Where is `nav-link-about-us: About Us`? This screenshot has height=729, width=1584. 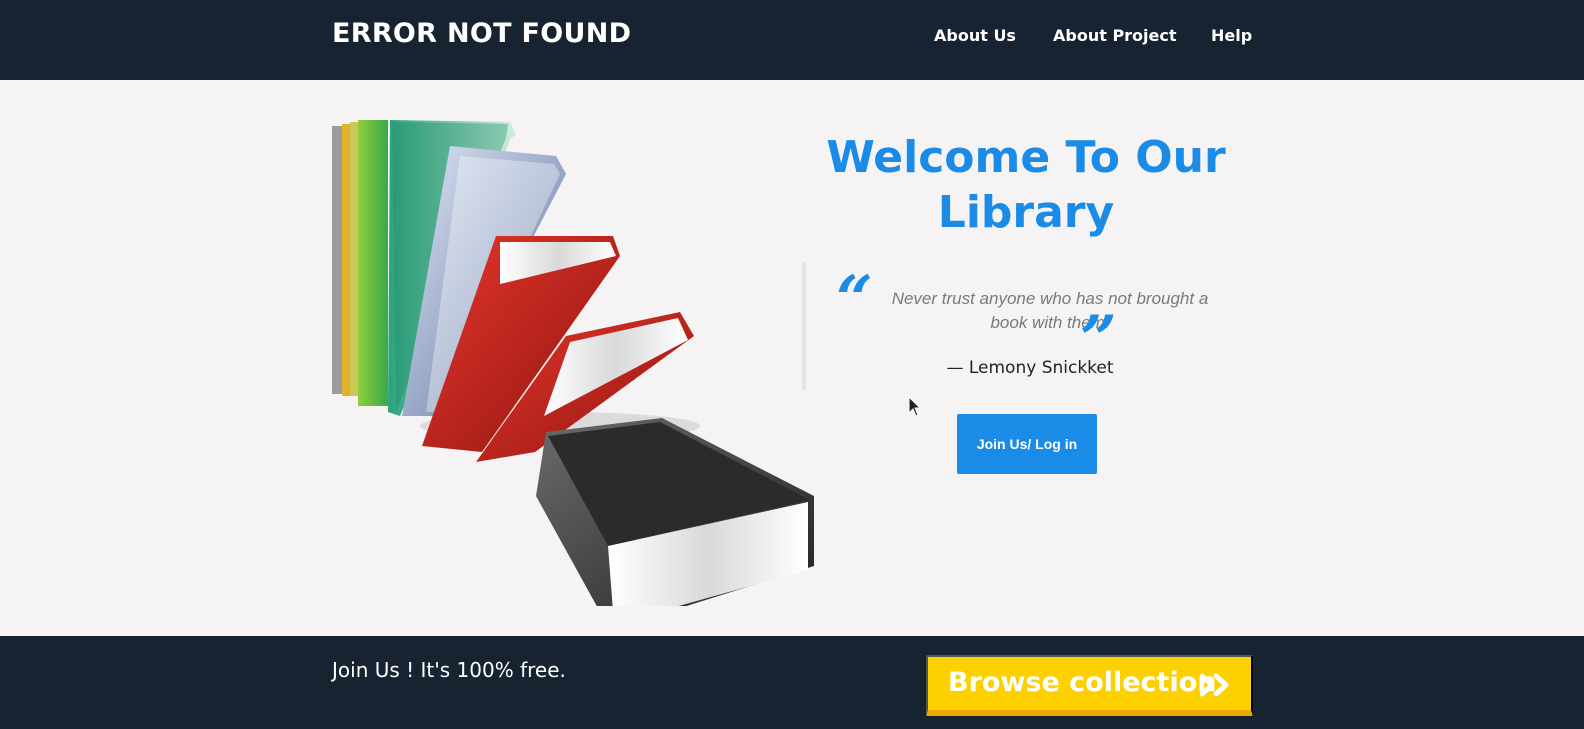 nav-link-about-us: About Us is located at coordinates (975, 35).